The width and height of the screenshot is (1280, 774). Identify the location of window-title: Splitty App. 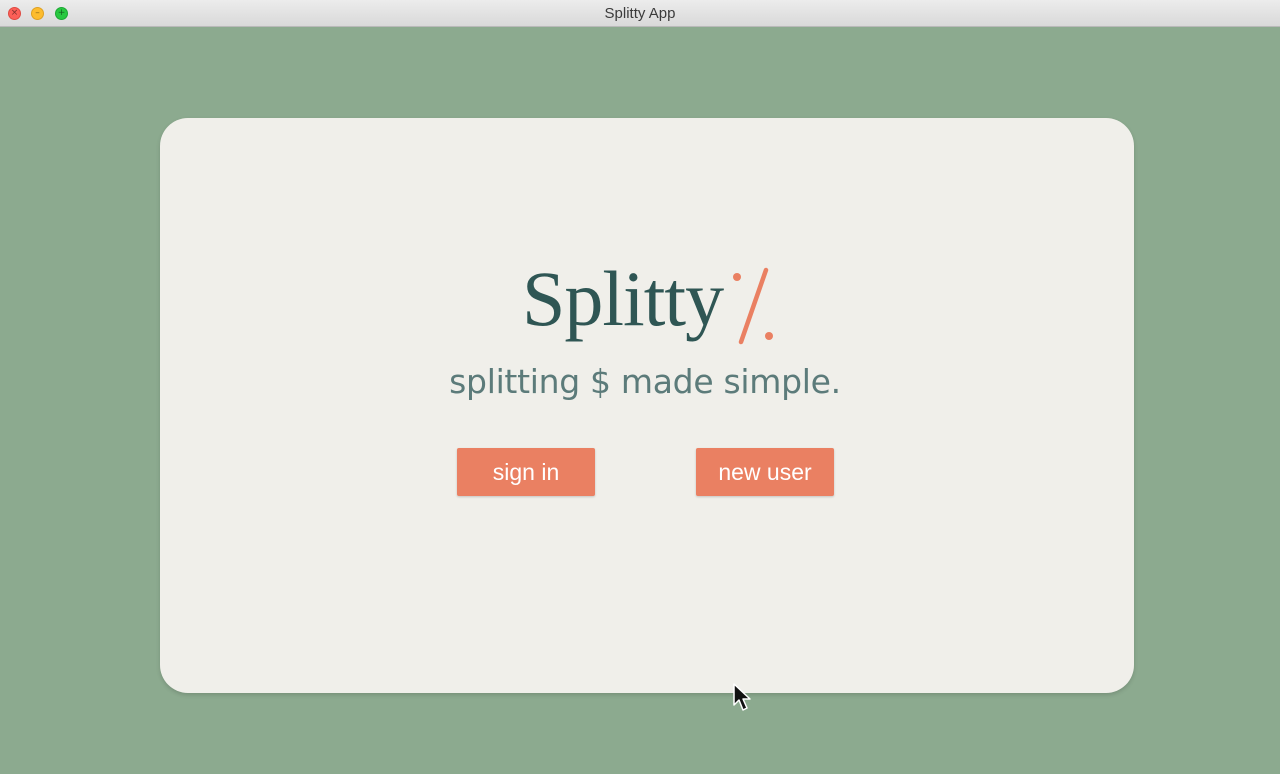
(640, 13).